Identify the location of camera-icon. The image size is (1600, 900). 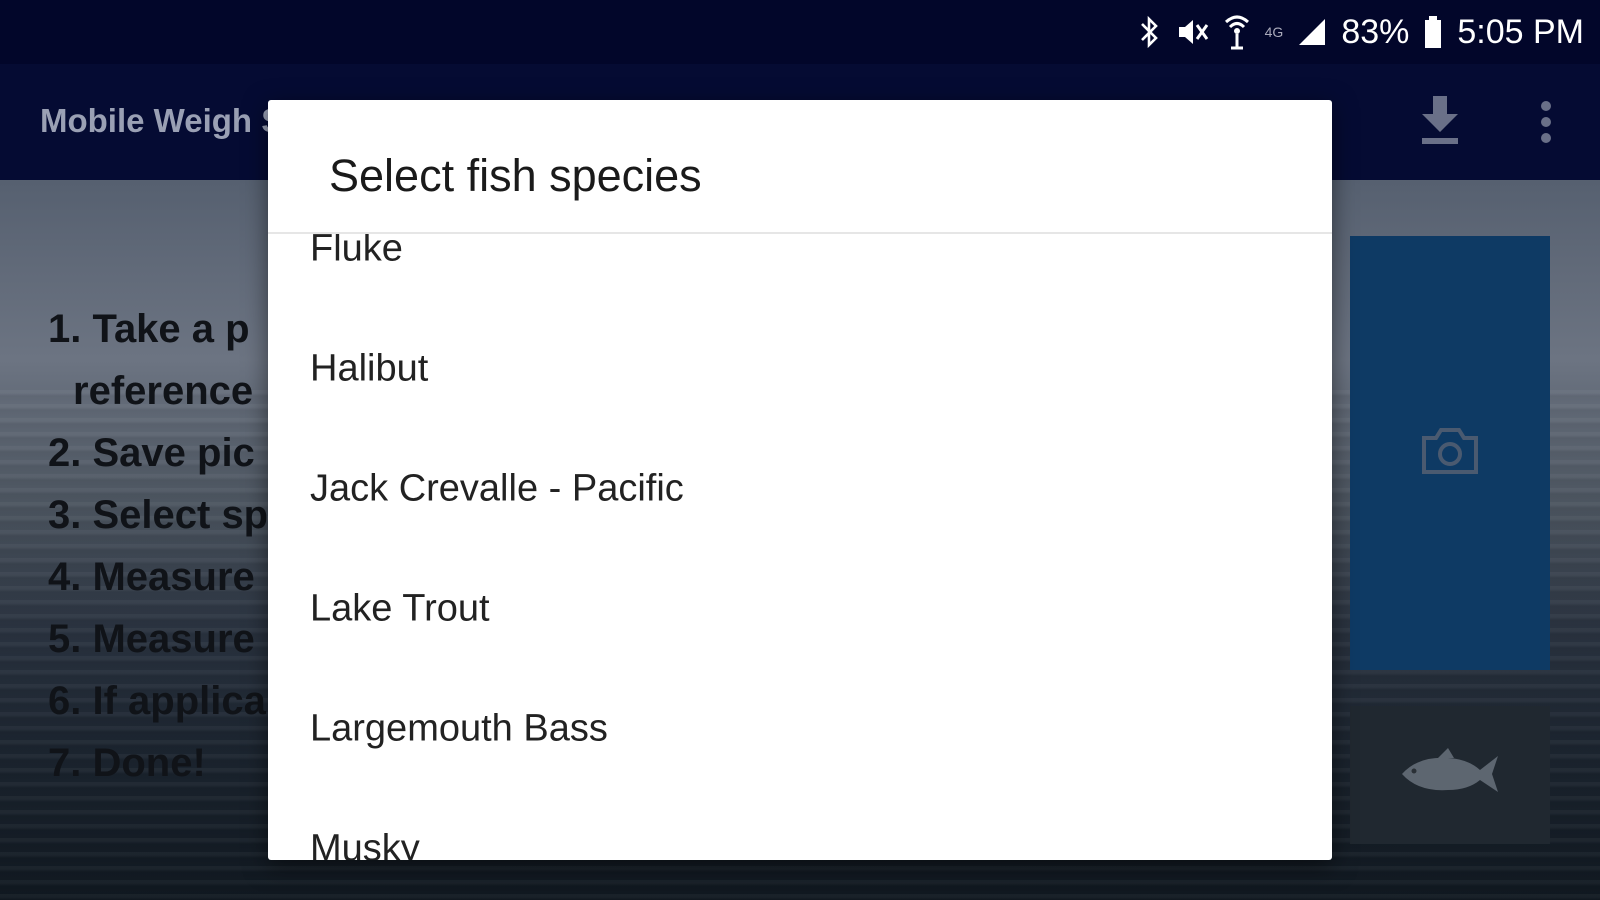
(1450, 451).